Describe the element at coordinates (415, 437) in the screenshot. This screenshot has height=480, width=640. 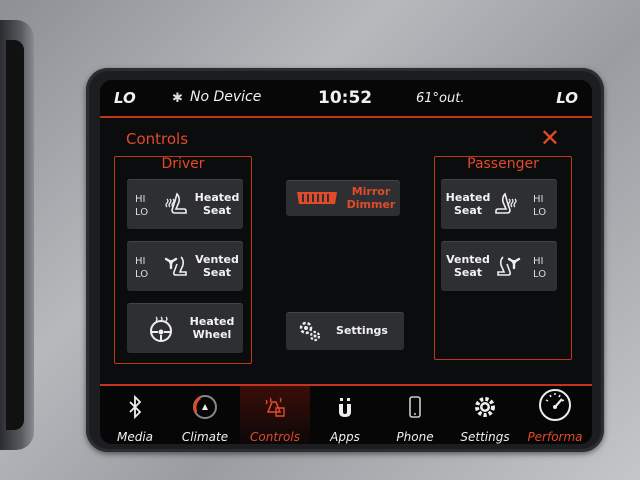
I see `nav-phone-label: Phone` at that location.